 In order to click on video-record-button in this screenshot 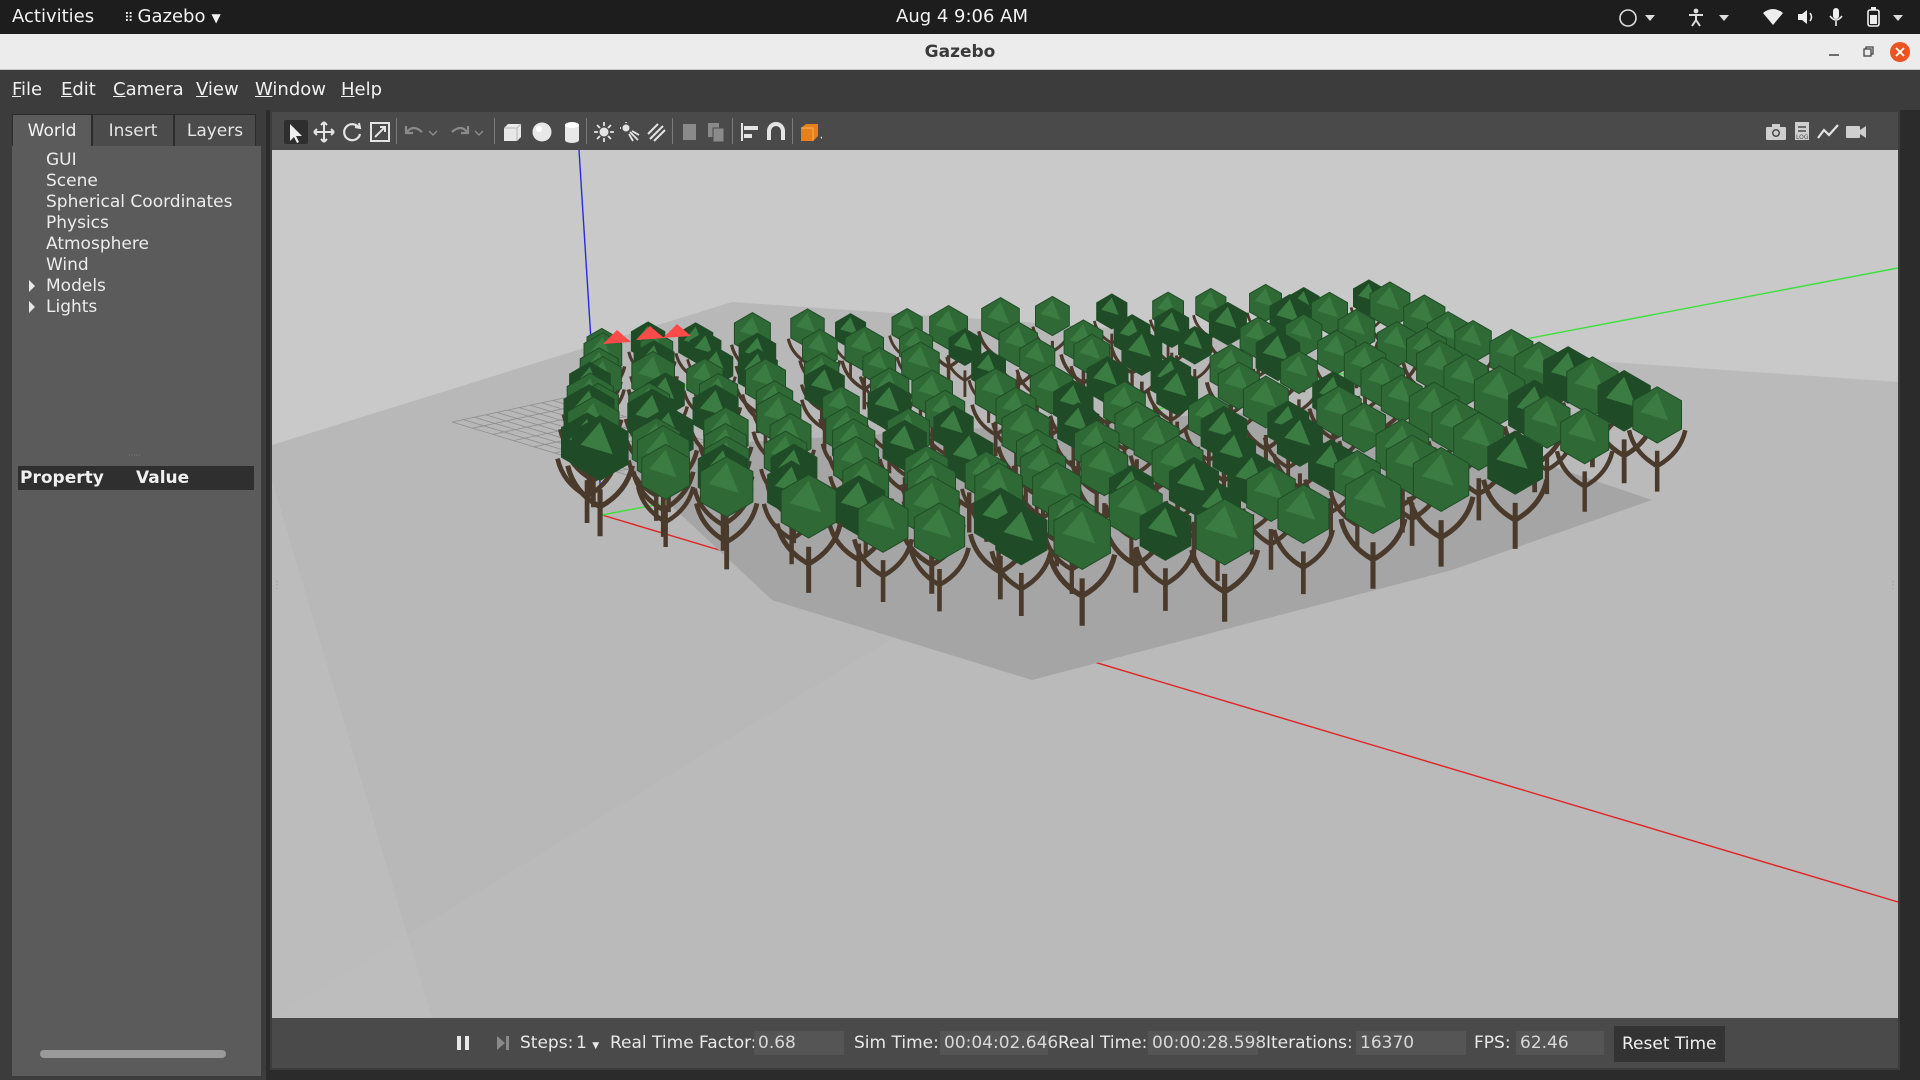, I will do `click(1856, 132)`.